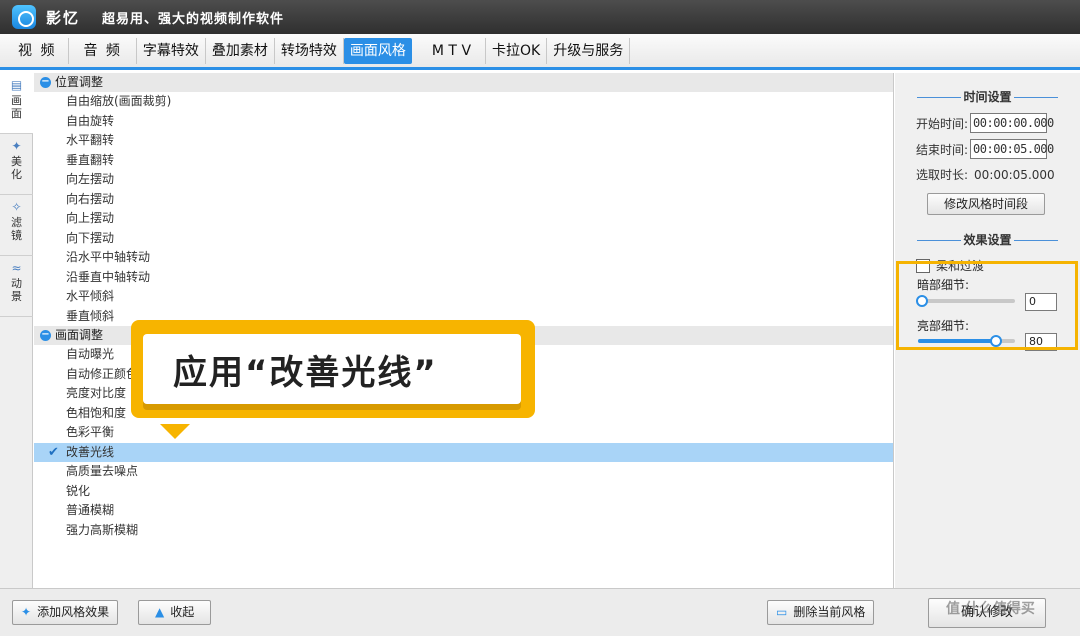 The width and height of the screenshot is (1080, 636). I want to click on trash-icon: ▭, so click(782, 612).